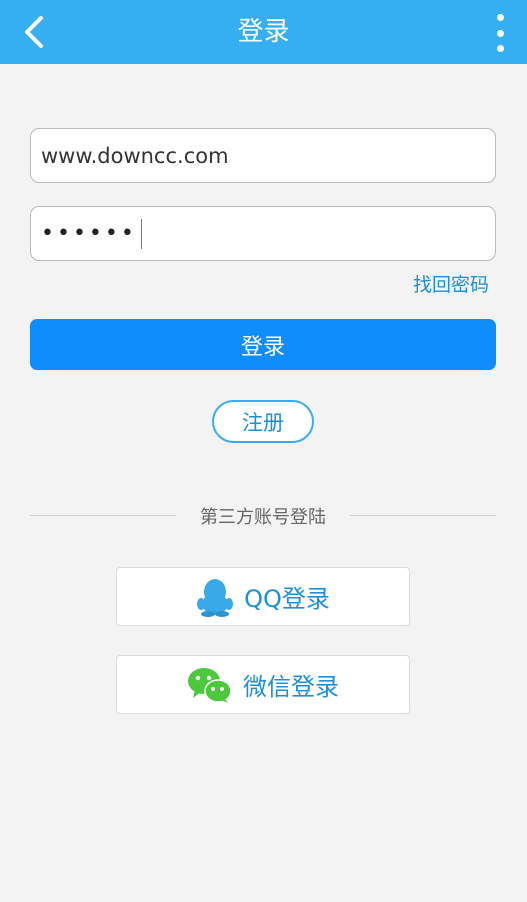  I want to click on top-app-bar: 登录, so click(263, 32).